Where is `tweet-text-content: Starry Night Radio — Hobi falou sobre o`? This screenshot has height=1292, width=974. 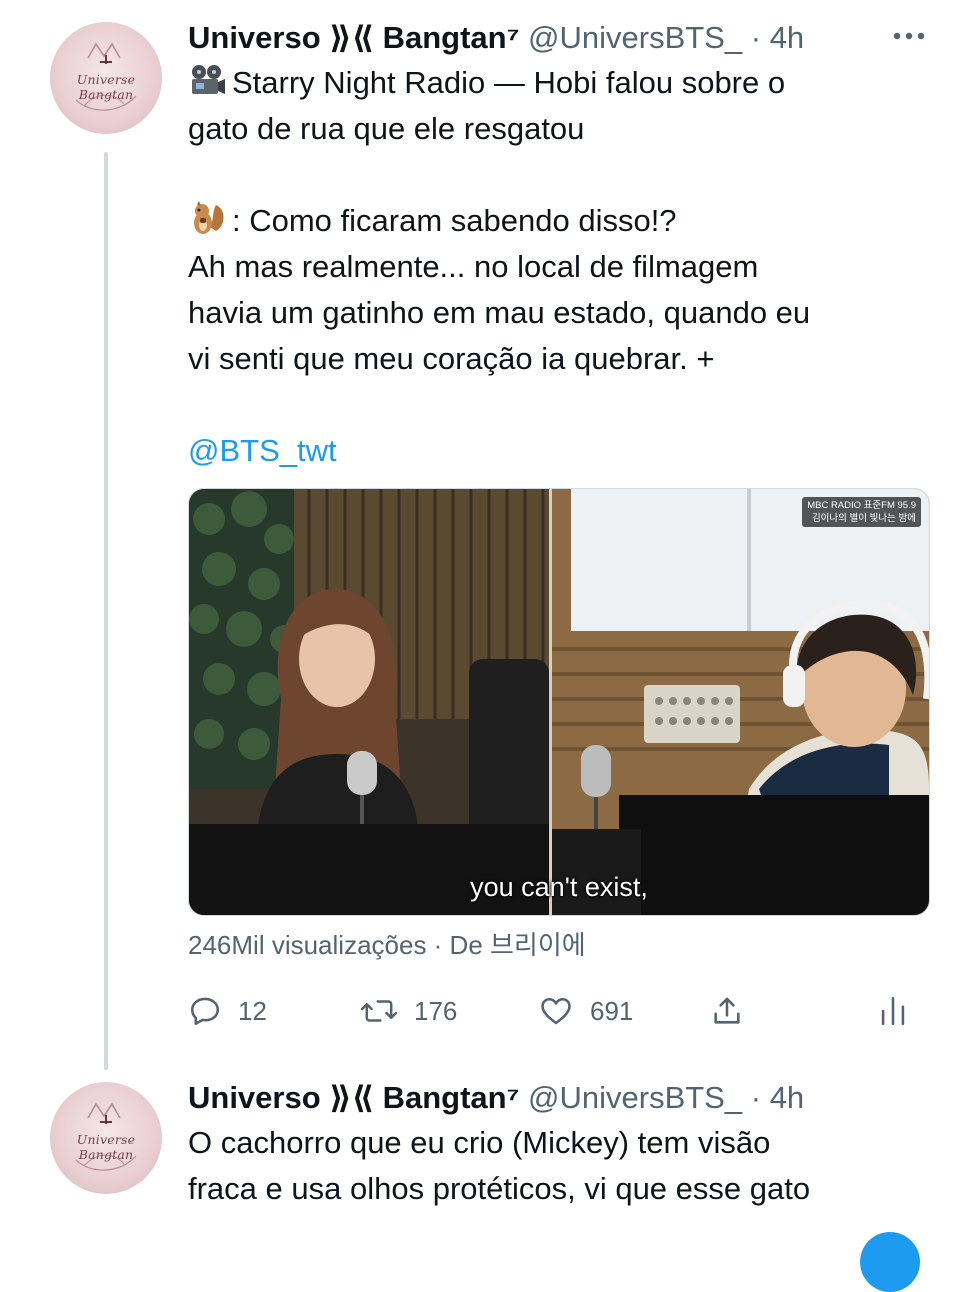
tweet-text-content: Starry Night Radio — Hobi falou sobre o is located at coordinates (509, 82).